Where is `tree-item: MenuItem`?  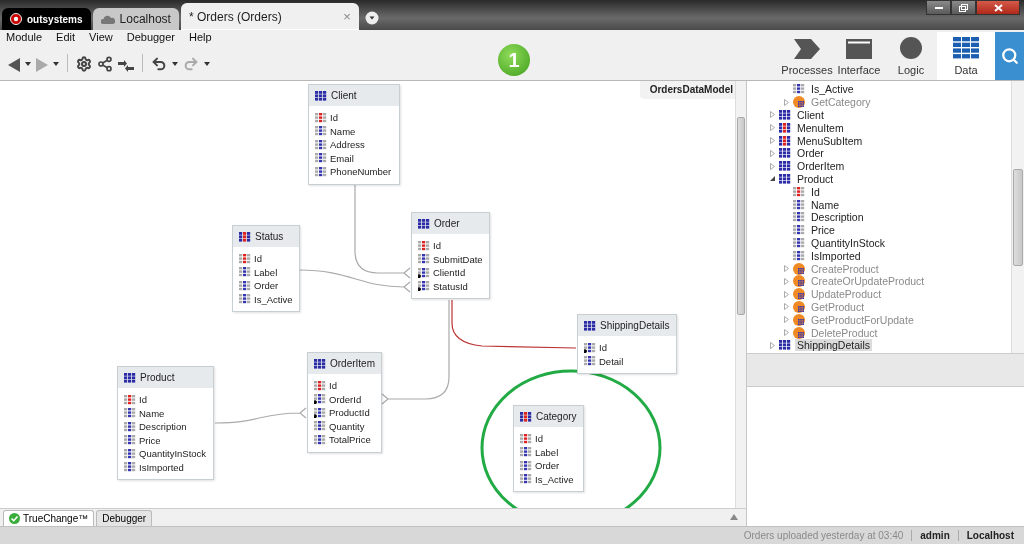 tree-item: MenuItem is located at coordinates (820, 127).